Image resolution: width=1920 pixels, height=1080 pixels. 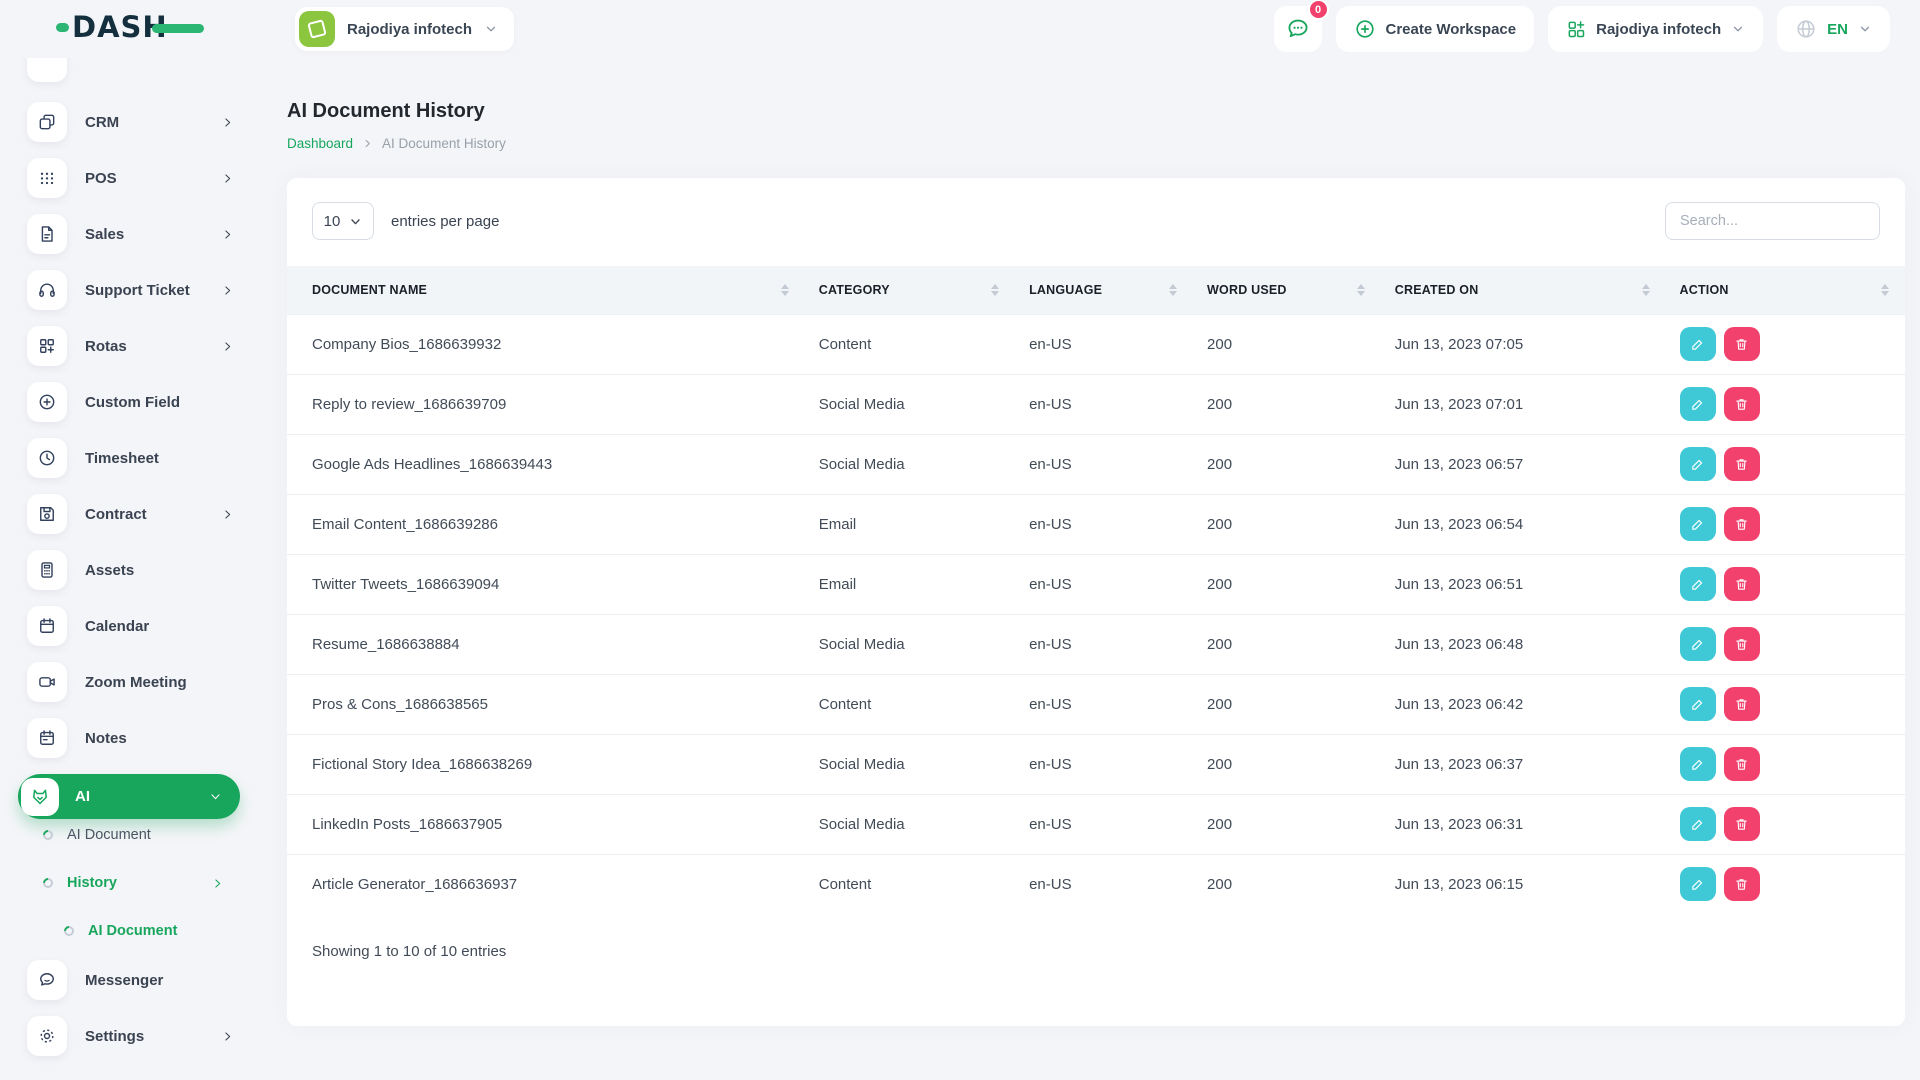 I want to click on sidebar-item-sales: Sales, so click(x=130, y=234).